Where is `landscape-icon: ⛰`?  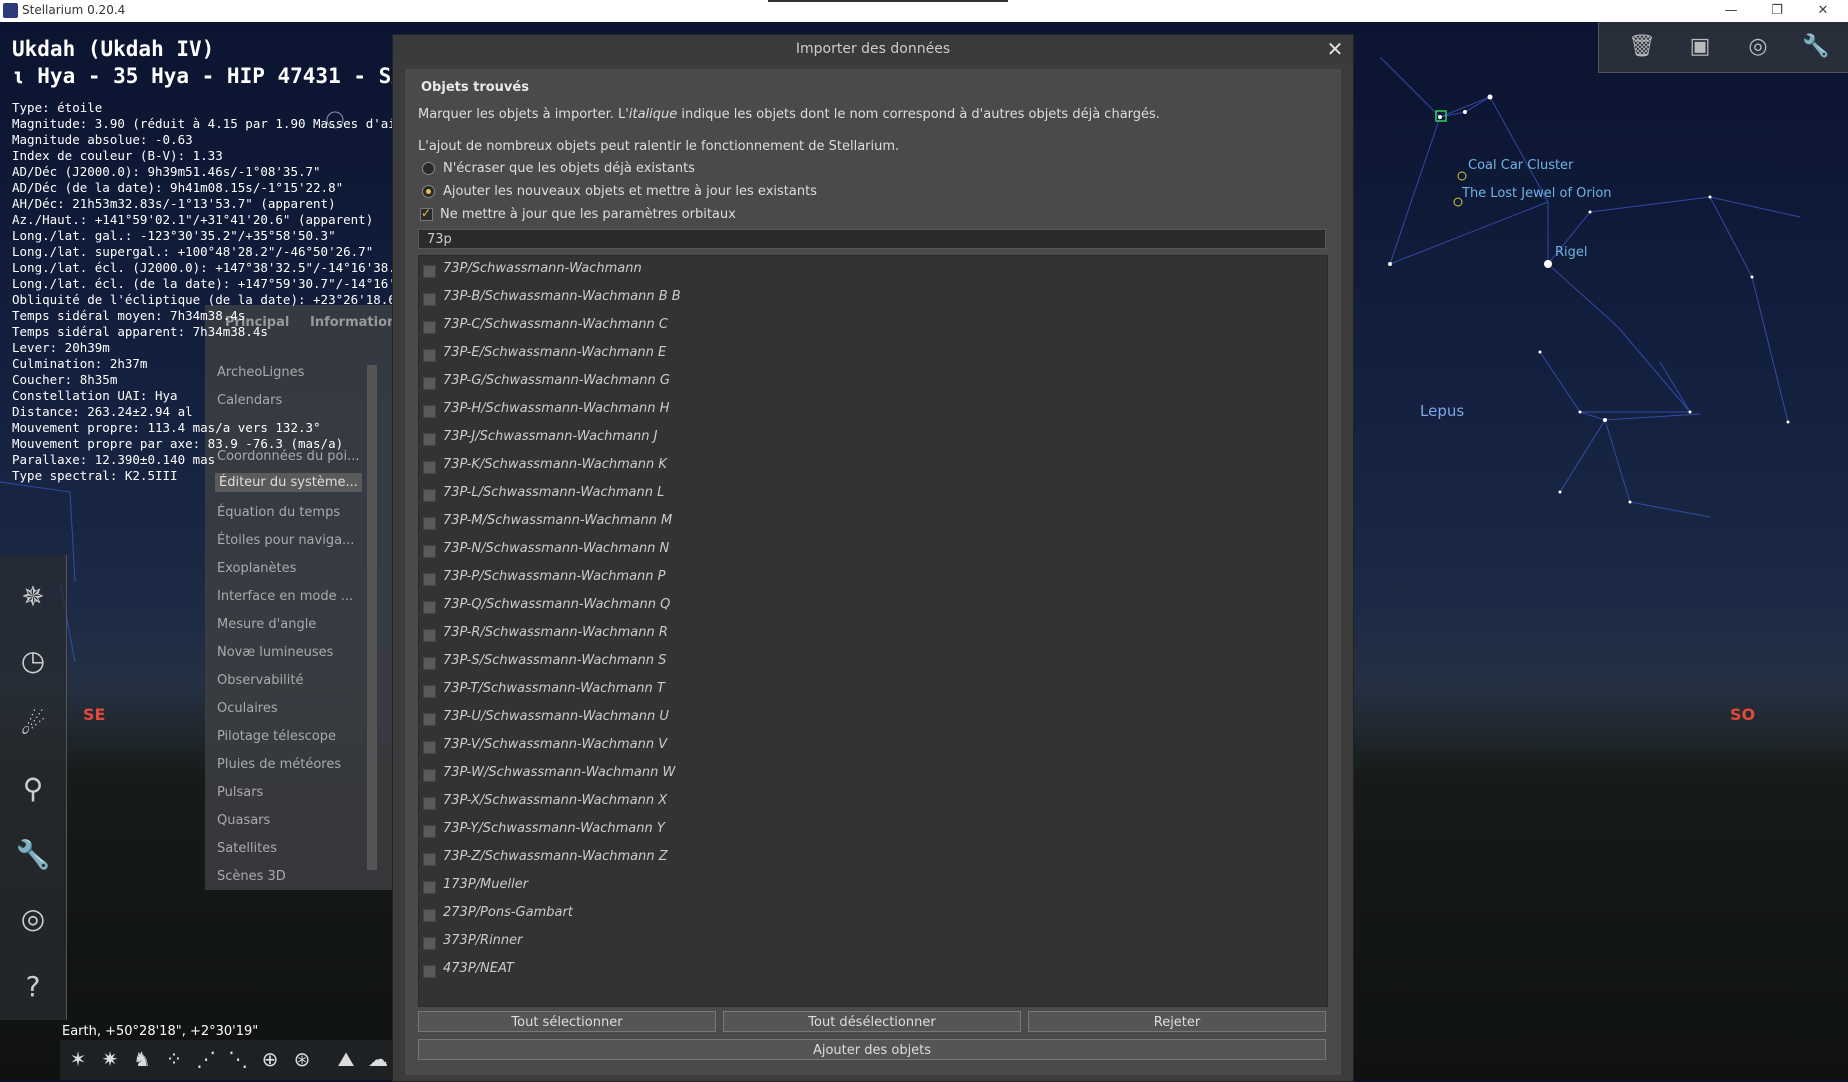
landscape-icon: ⛰ is located at coordinates (346, 1059).